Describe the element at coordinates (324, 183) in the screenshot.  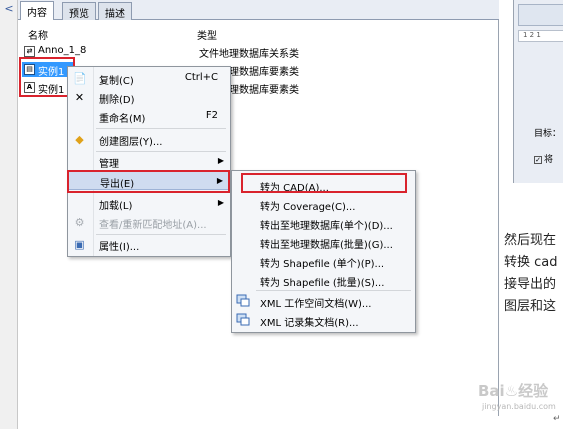
I see `to-cad-callout-box` at that location.